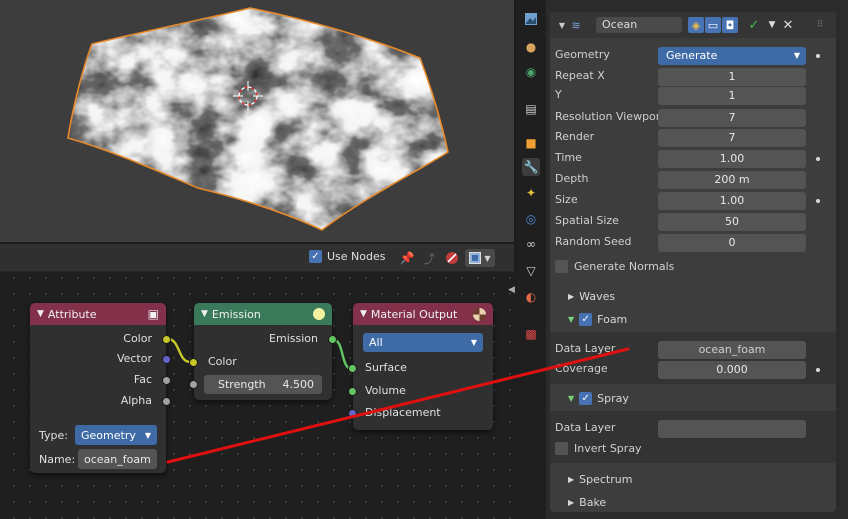 This screenshot has width=848, height=519. What do you see at coordinates (166, 339) in the screenshot?
I see `color-output-socket` at bounding box center [166, 339].